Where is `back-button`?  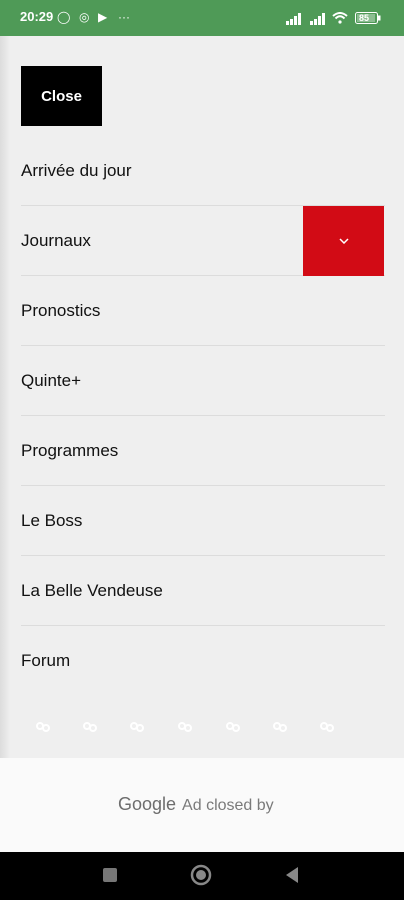
back-button is located at coordinates (292, 875).